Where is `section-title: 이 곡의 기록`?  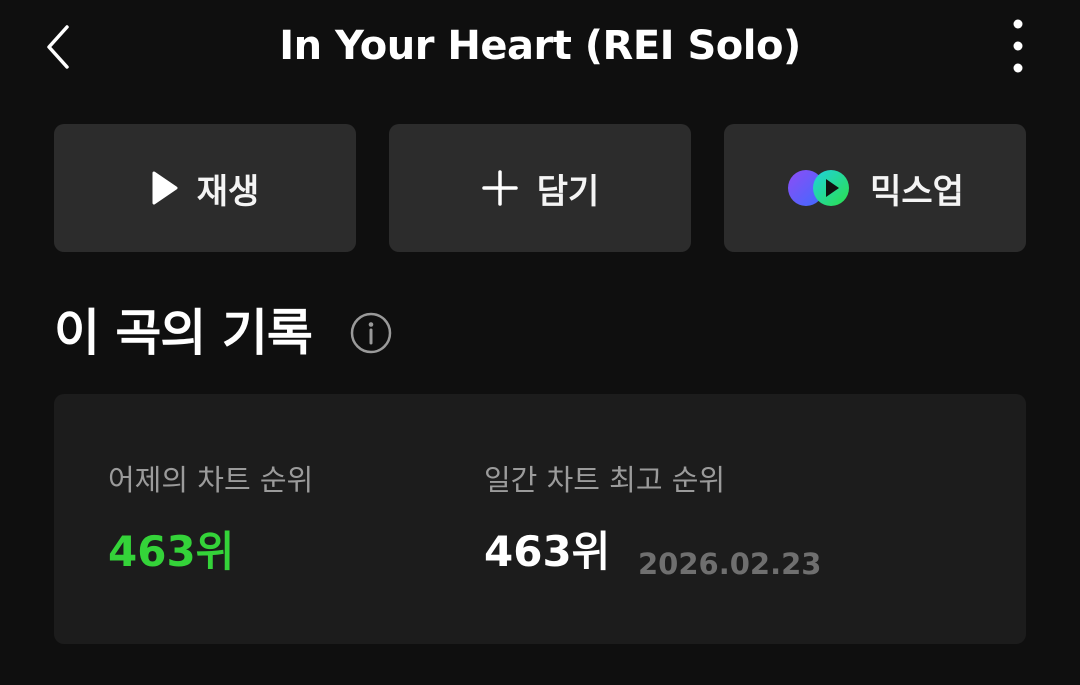
section-title: 이 곡의 기록 is located at coordinates (183, 333).